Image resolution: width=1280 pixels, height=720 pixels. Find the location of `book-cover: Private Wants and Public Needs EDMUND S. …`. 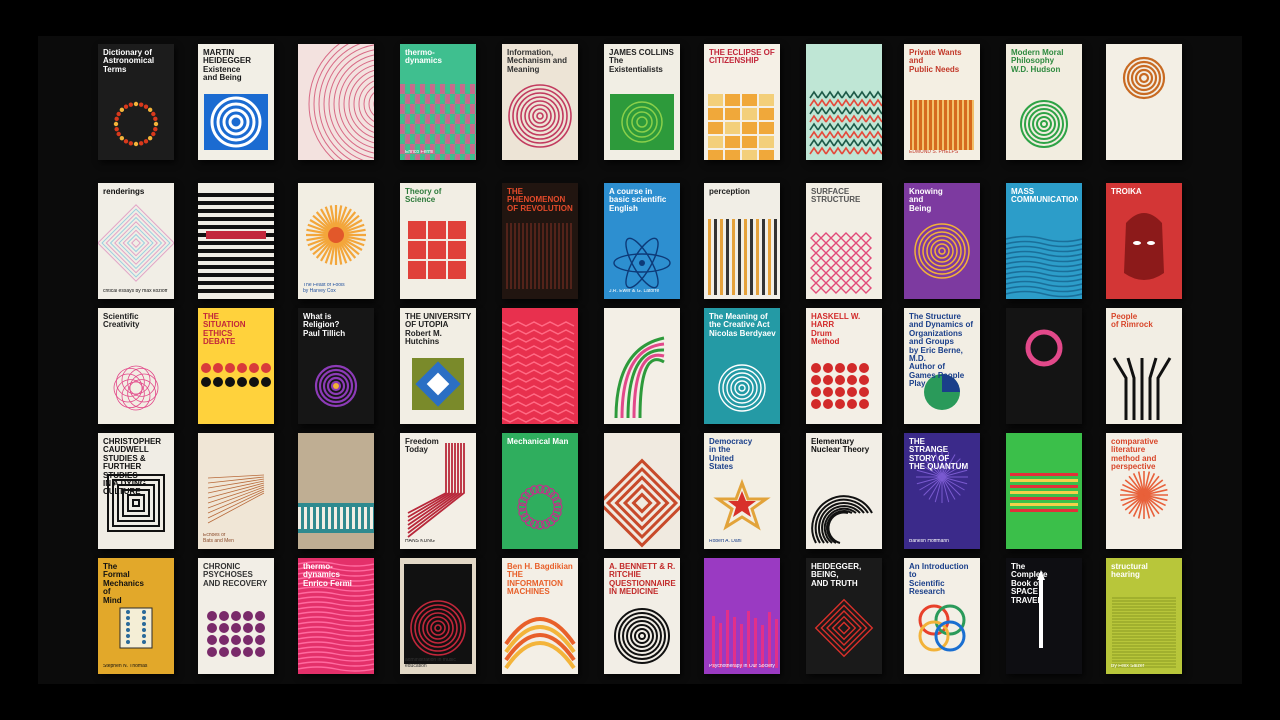

book-cover: Private Wants and Public Needs EDMUND S. … is located at coordinates (942, 102).